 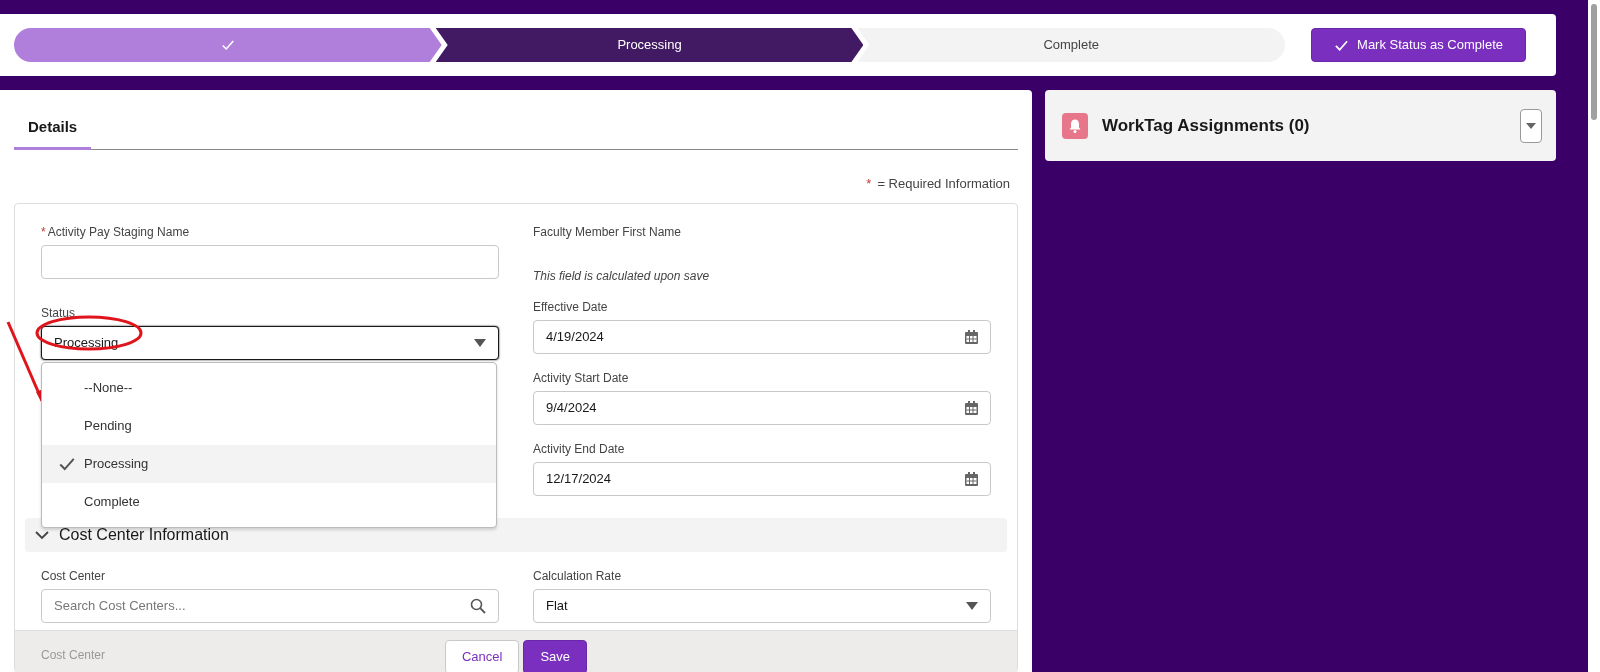 What do you see at coordinates (482, 656) in the screenshot?
I see `cancel-button: Cancel` at bounding box center [482, 656].